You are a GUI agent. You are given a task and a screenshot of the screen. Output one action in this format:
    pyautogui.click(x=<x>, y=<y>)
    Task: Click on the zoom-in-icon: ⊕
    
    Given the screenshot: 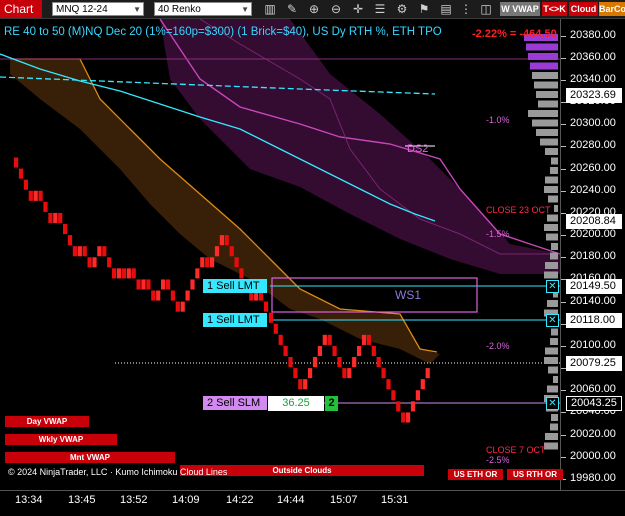 What is the action you would take?
    pyautogui.click(x=314, y=9)
    